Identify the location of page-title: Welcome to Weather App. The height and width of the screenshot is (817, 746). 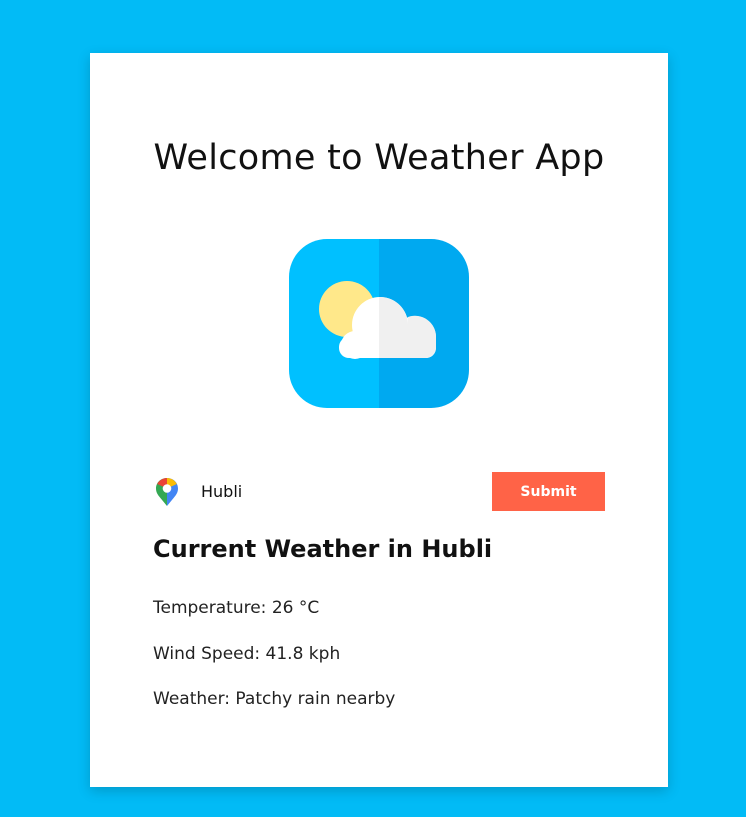
(379, 158).